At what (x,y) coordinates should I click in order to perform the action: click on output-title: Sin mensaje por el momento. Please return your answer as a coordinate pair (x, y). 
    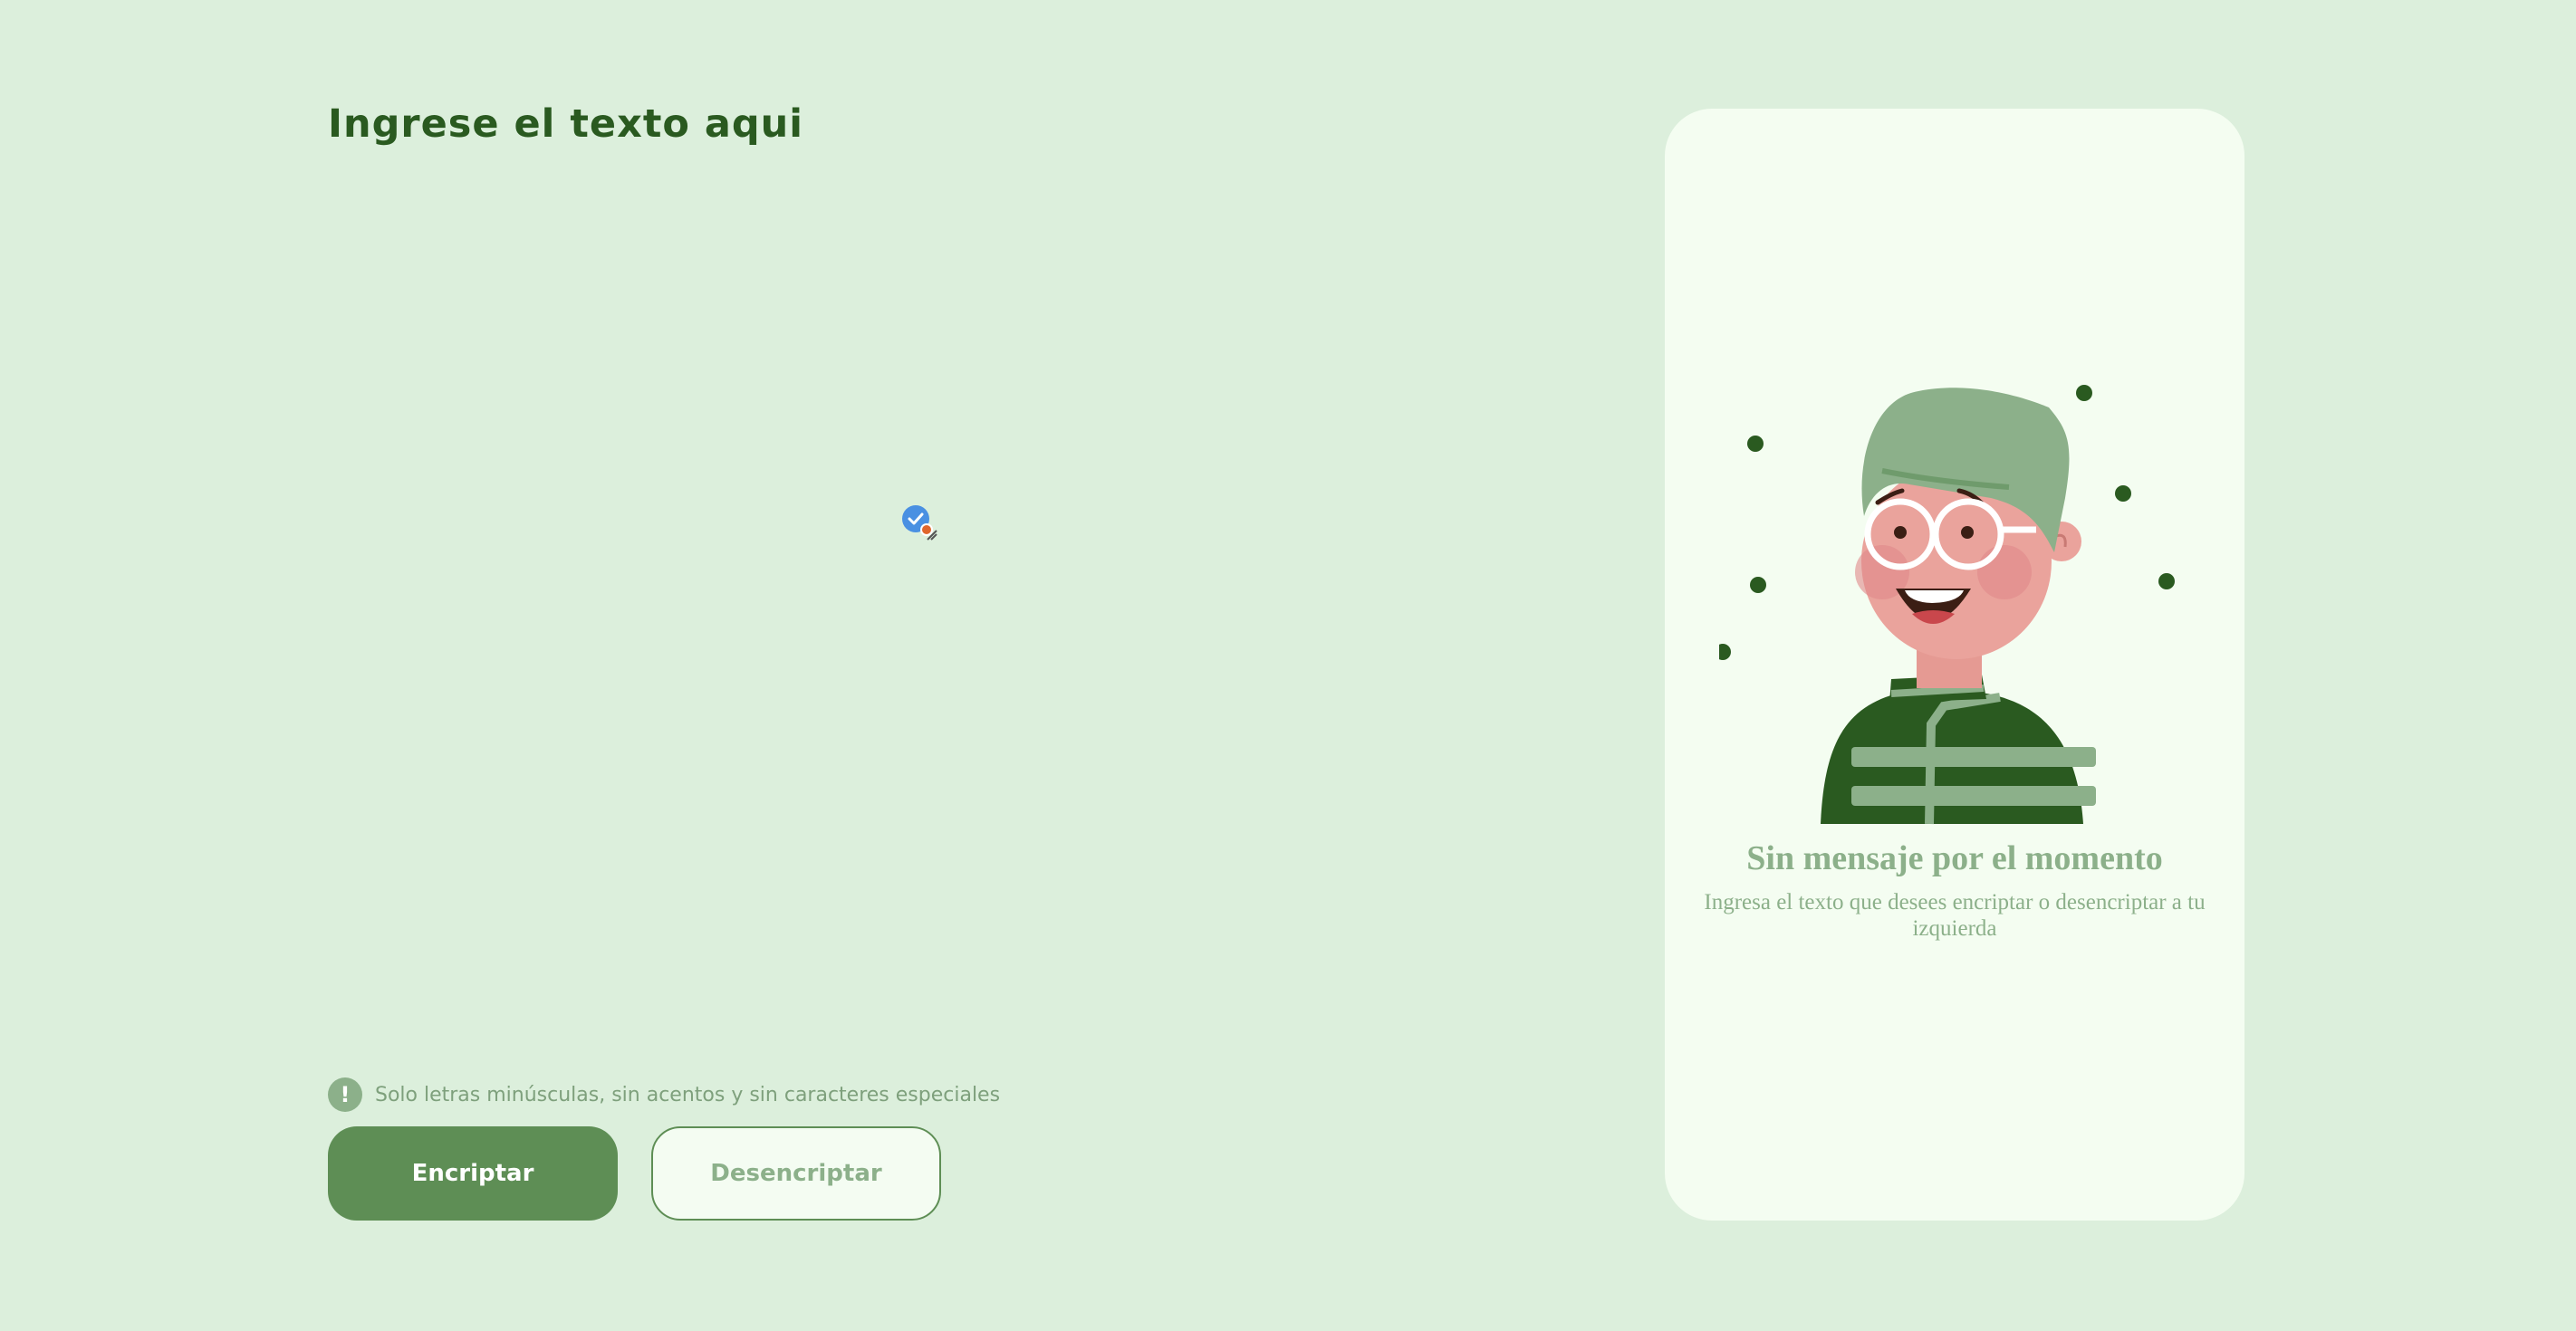
    Looking at the image, I should click on (1954, 858).